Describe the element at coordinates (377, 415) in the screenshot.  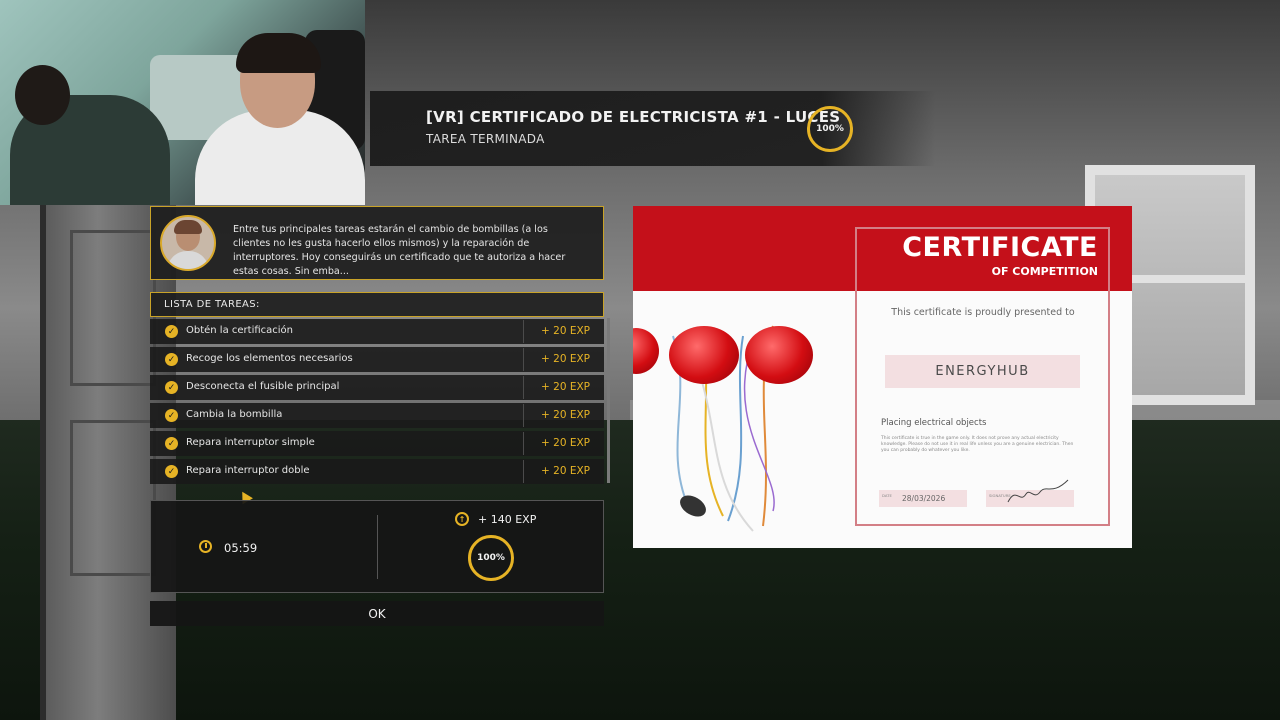
I see `task-row: ✓ Cambia la bombilla + 20 EXP` at that location.